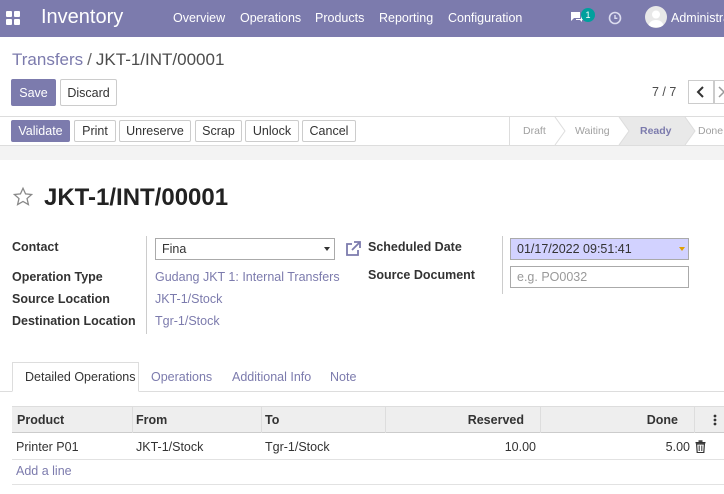 This screenshot has height=494, width=724. What do you see at coordinates (656, 131) in the screenshot?
I see `stage-ready: Ready` at bounding box center [656, 131].